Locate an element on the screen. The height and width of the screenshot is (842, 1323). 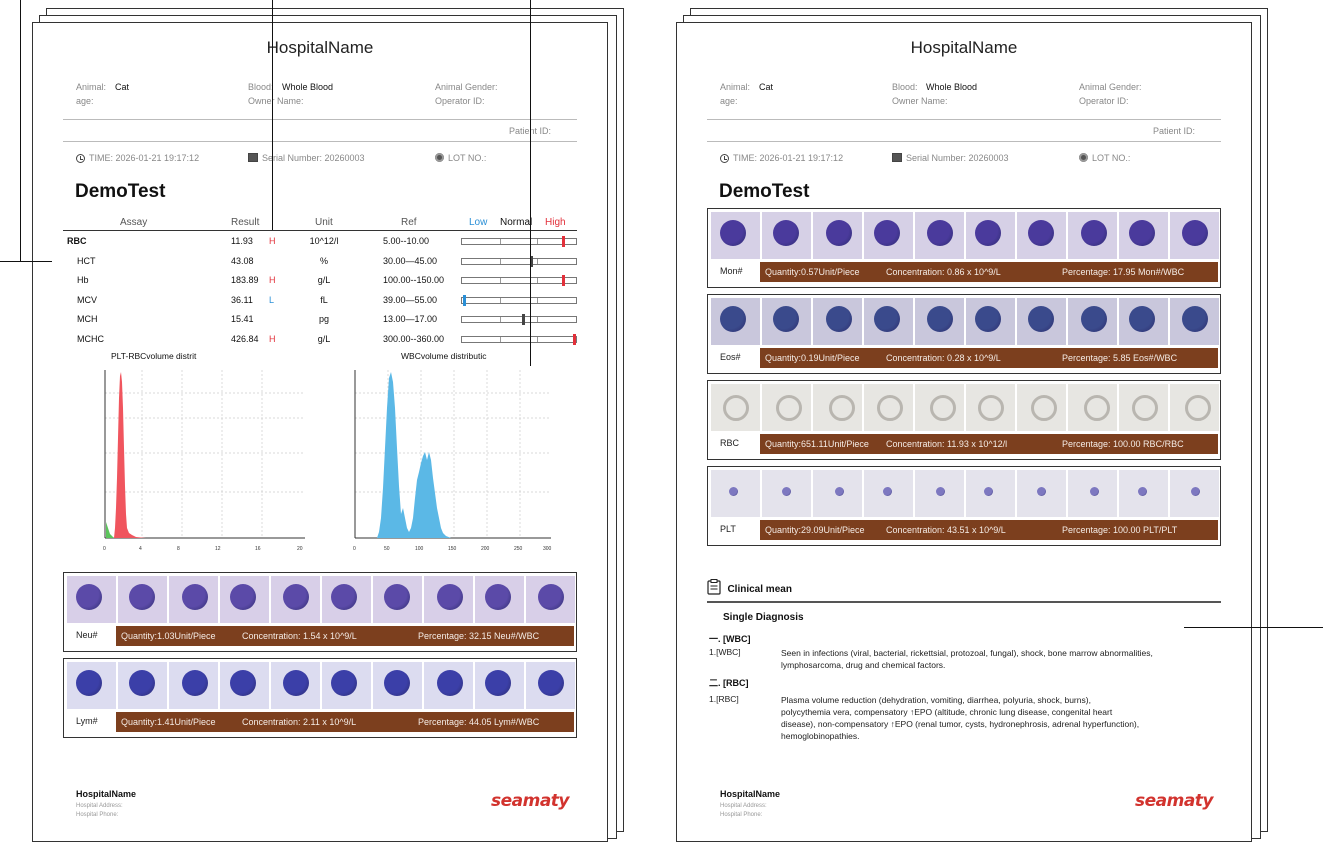
assay-name: MCH is located at coordinates (87, 319).